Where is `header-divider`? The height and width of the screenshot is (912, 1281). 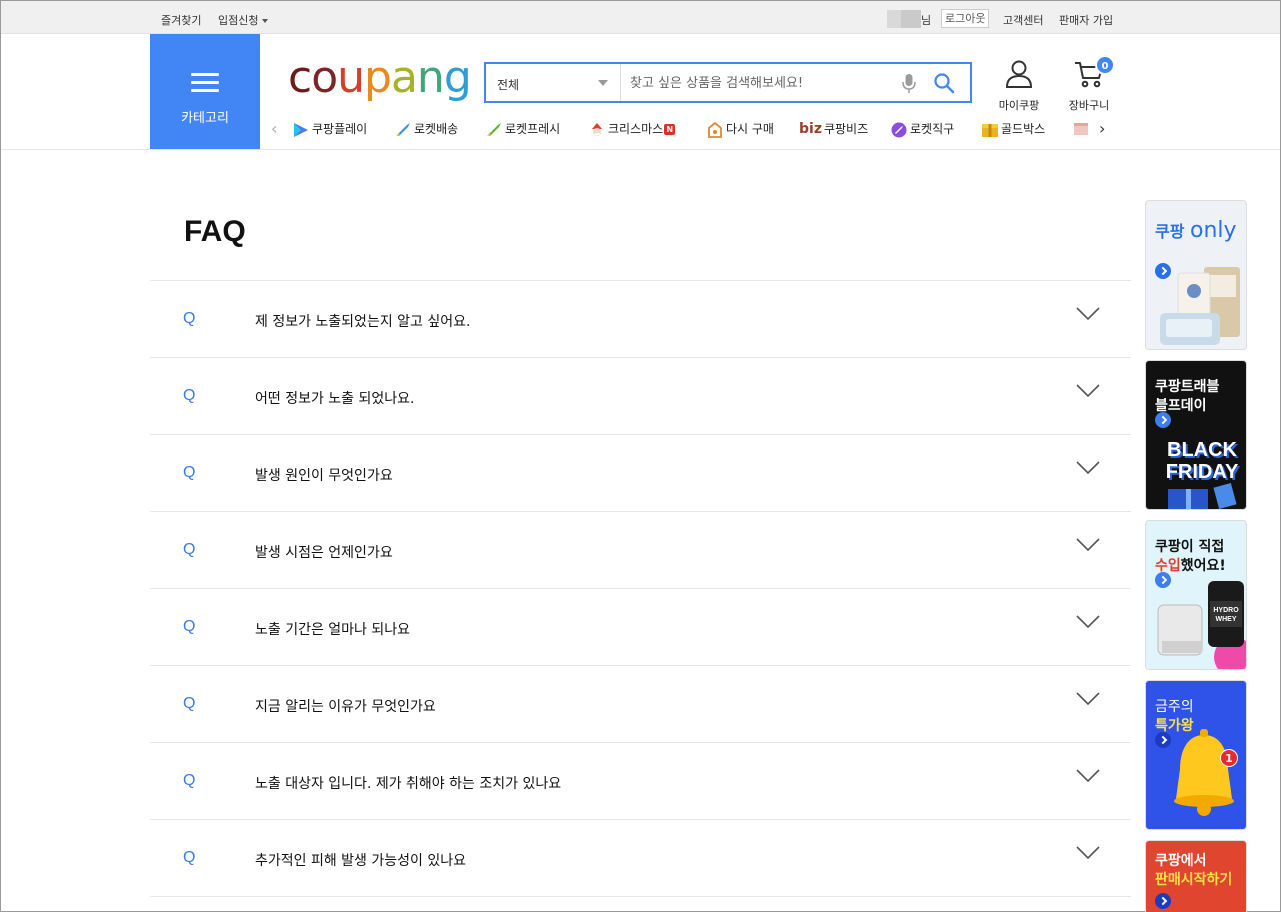 header-divider is located at coordinates (640, 149).